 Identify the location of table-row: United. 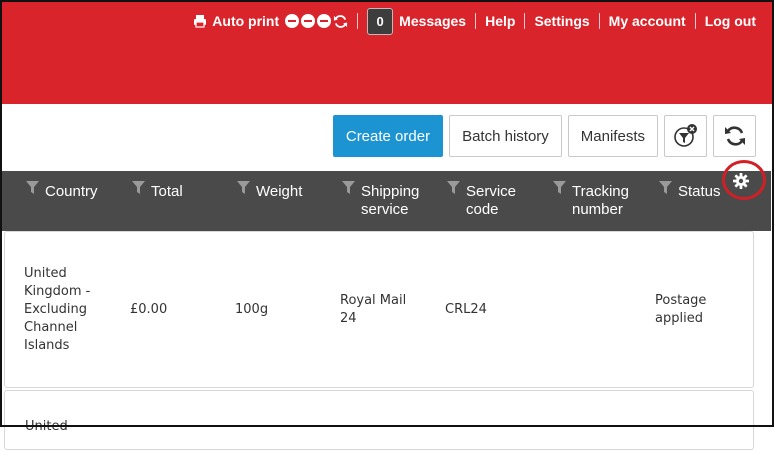
(379, 420).